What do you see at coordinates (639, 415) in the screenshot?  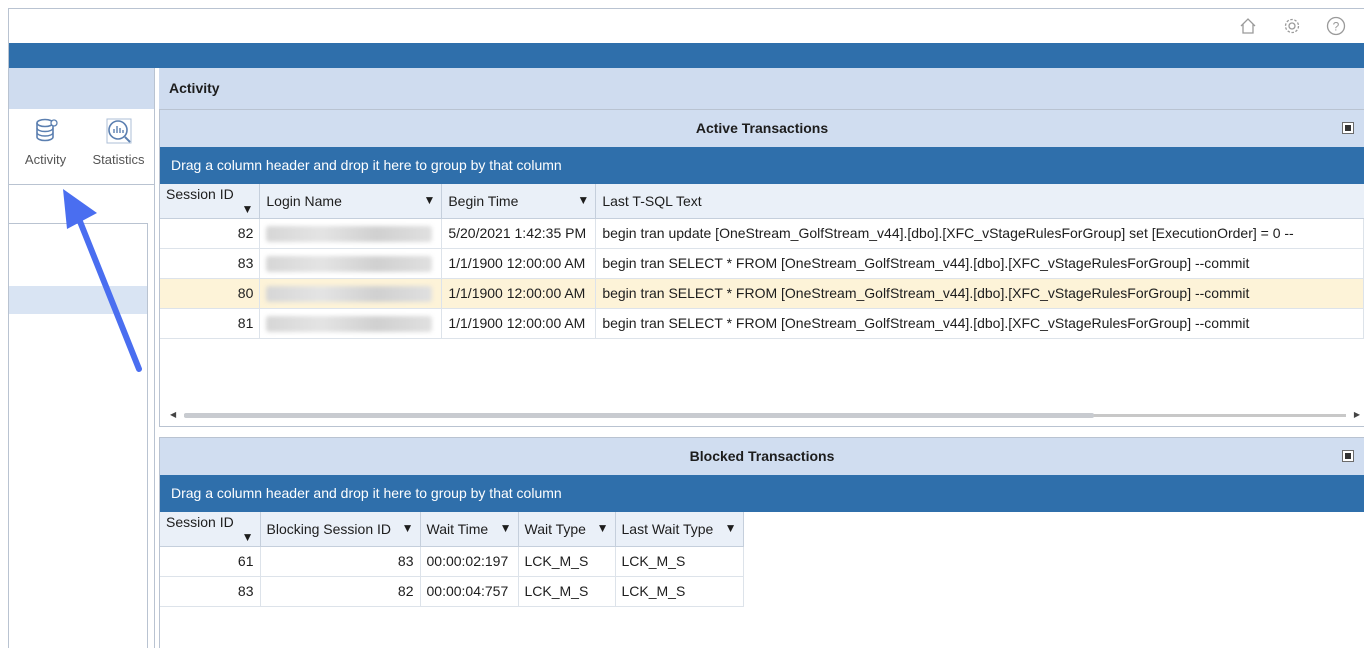 I see `scrollbar-thumb` at bounding box center [639, 415].